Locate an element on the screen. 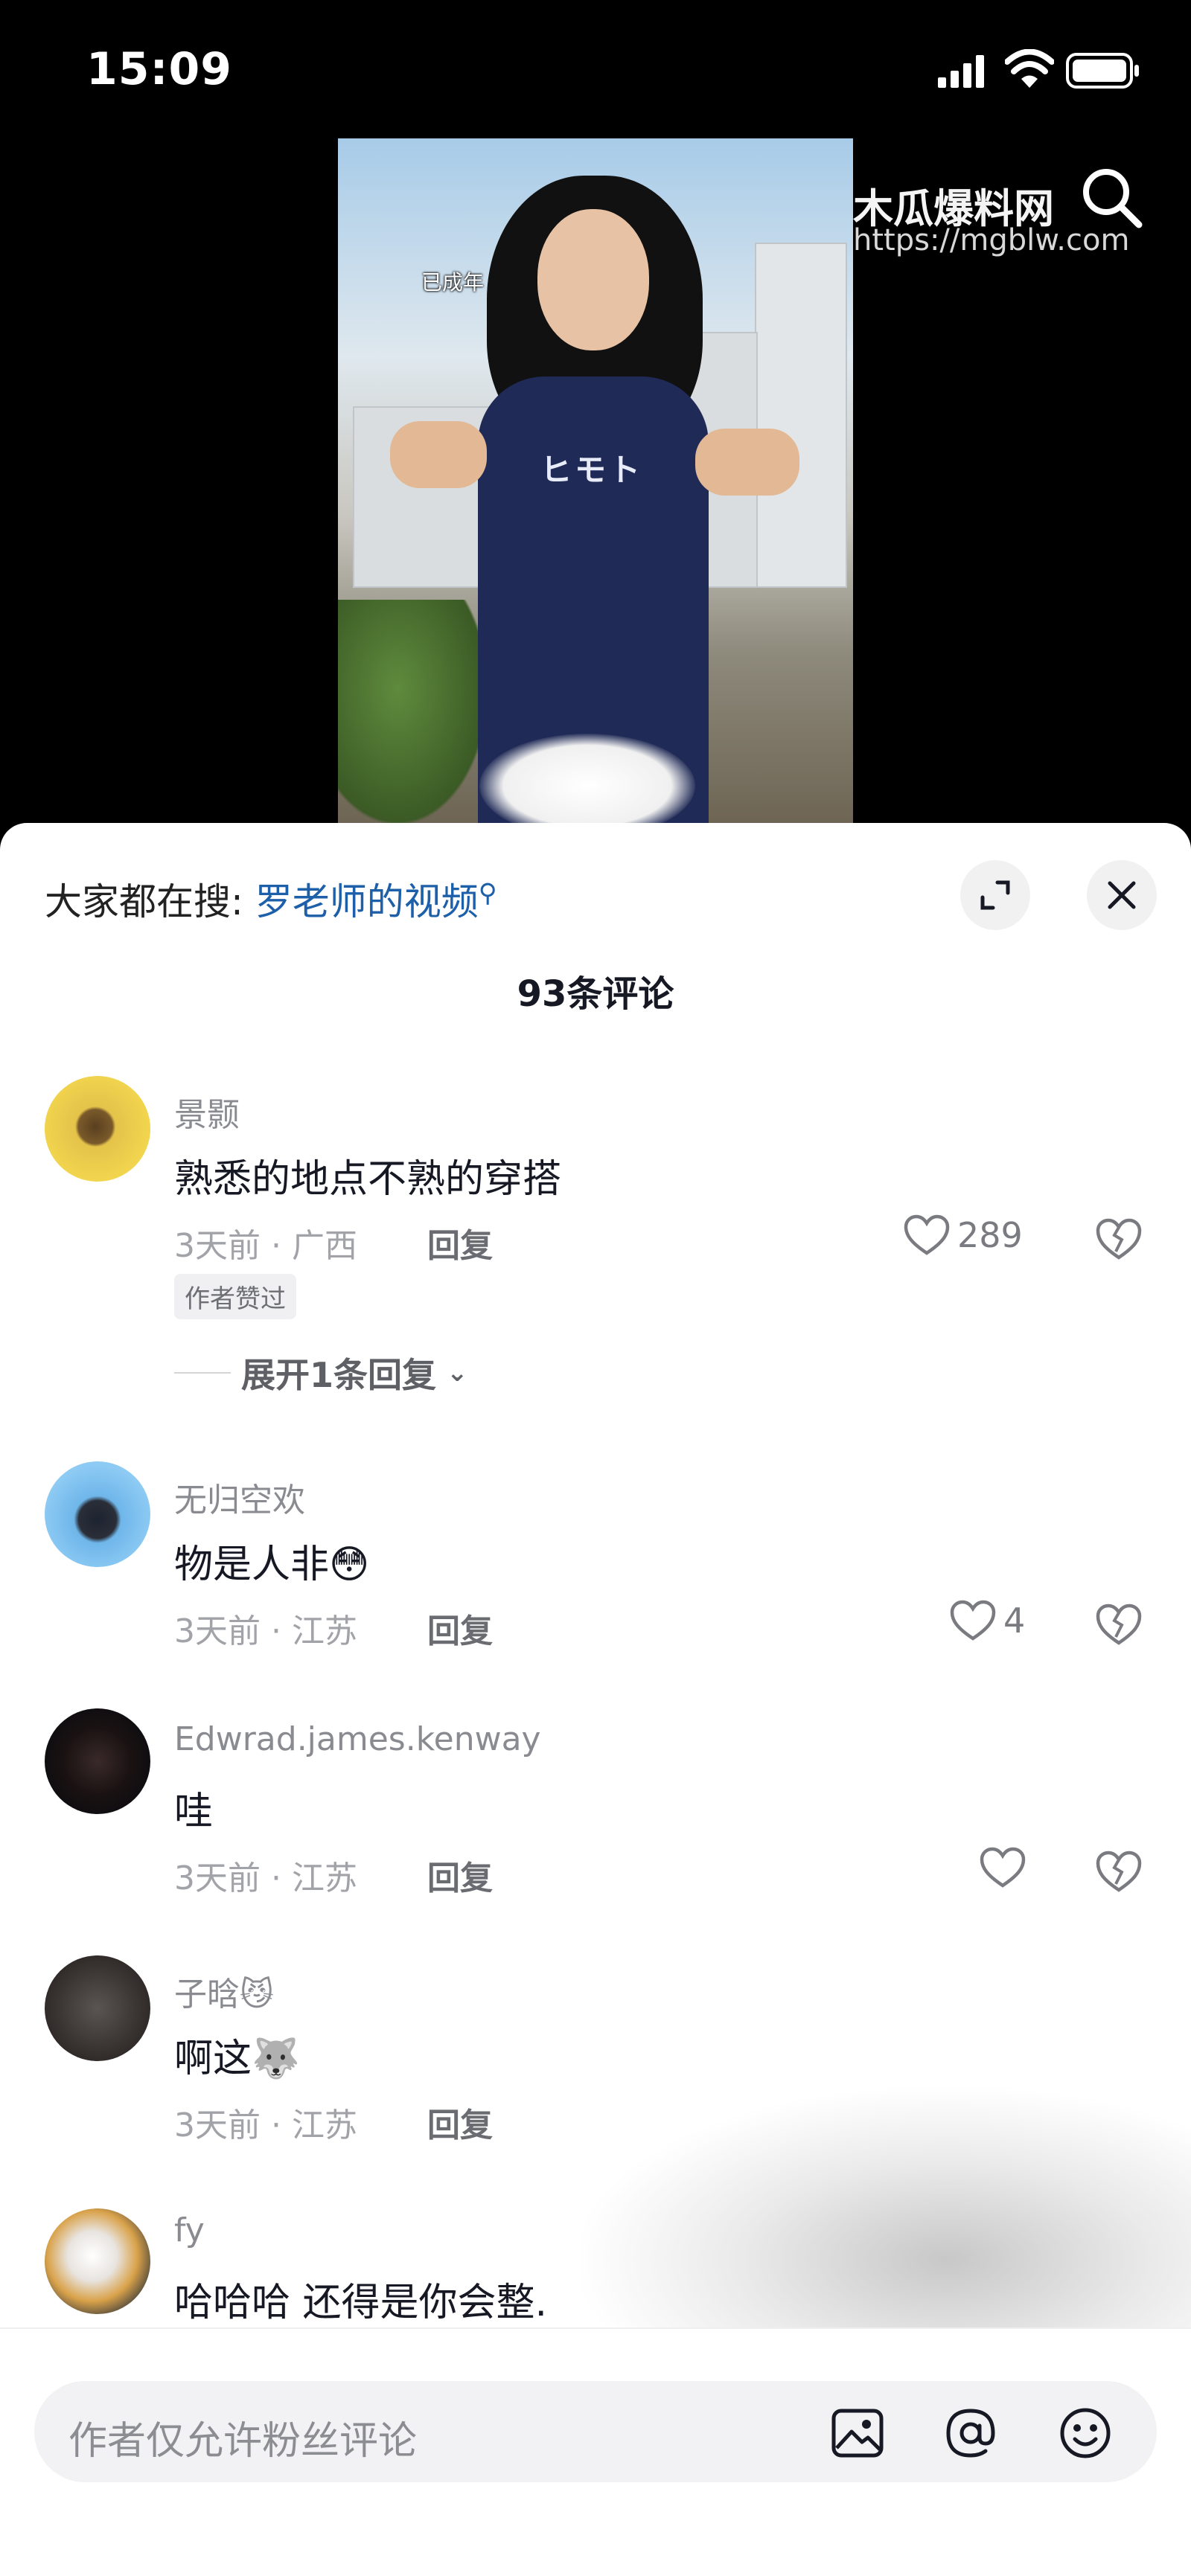 The height and width of the screenshot is (2576, 1191). comment-username: 景颢 is located at coordinates (207, 1111).